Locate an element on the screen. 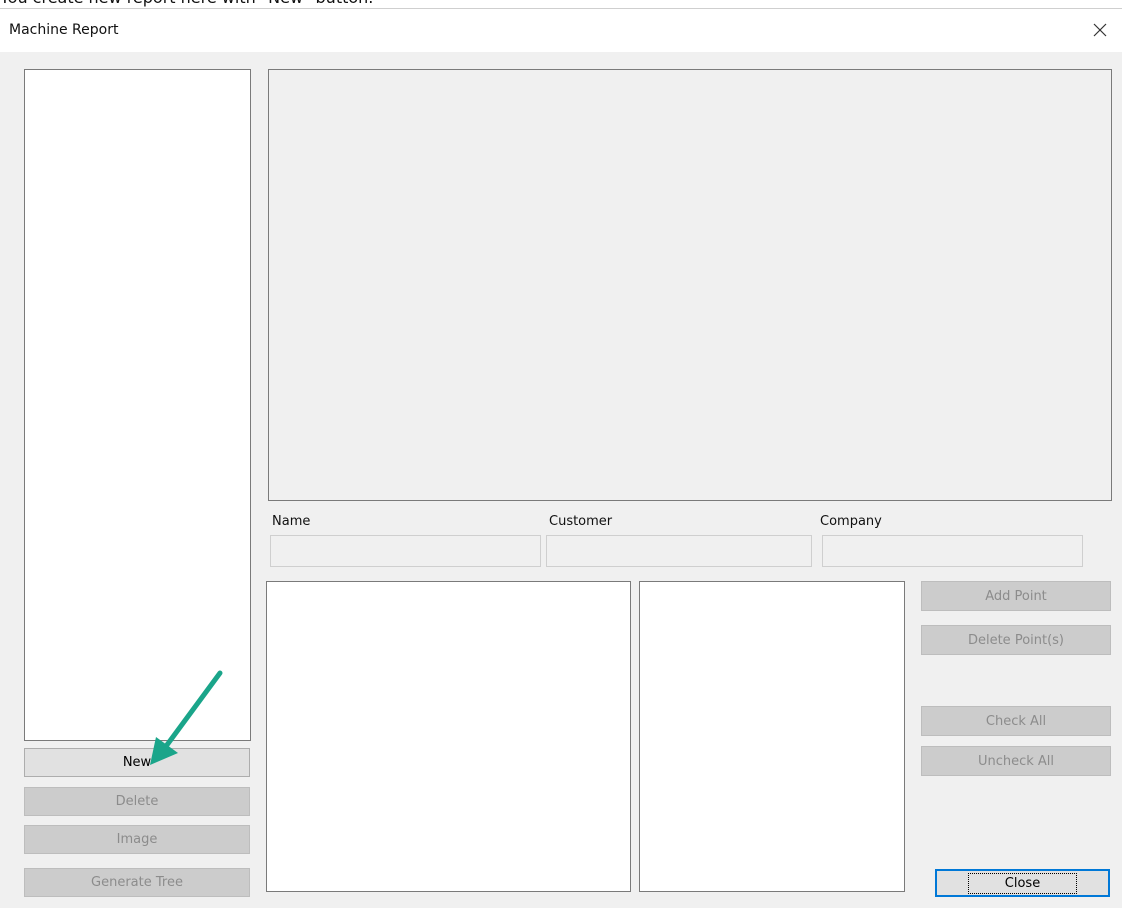 This screenshot has height=908, width=1122. add-point-button: Add Point is located at coordinates (1016, 596).